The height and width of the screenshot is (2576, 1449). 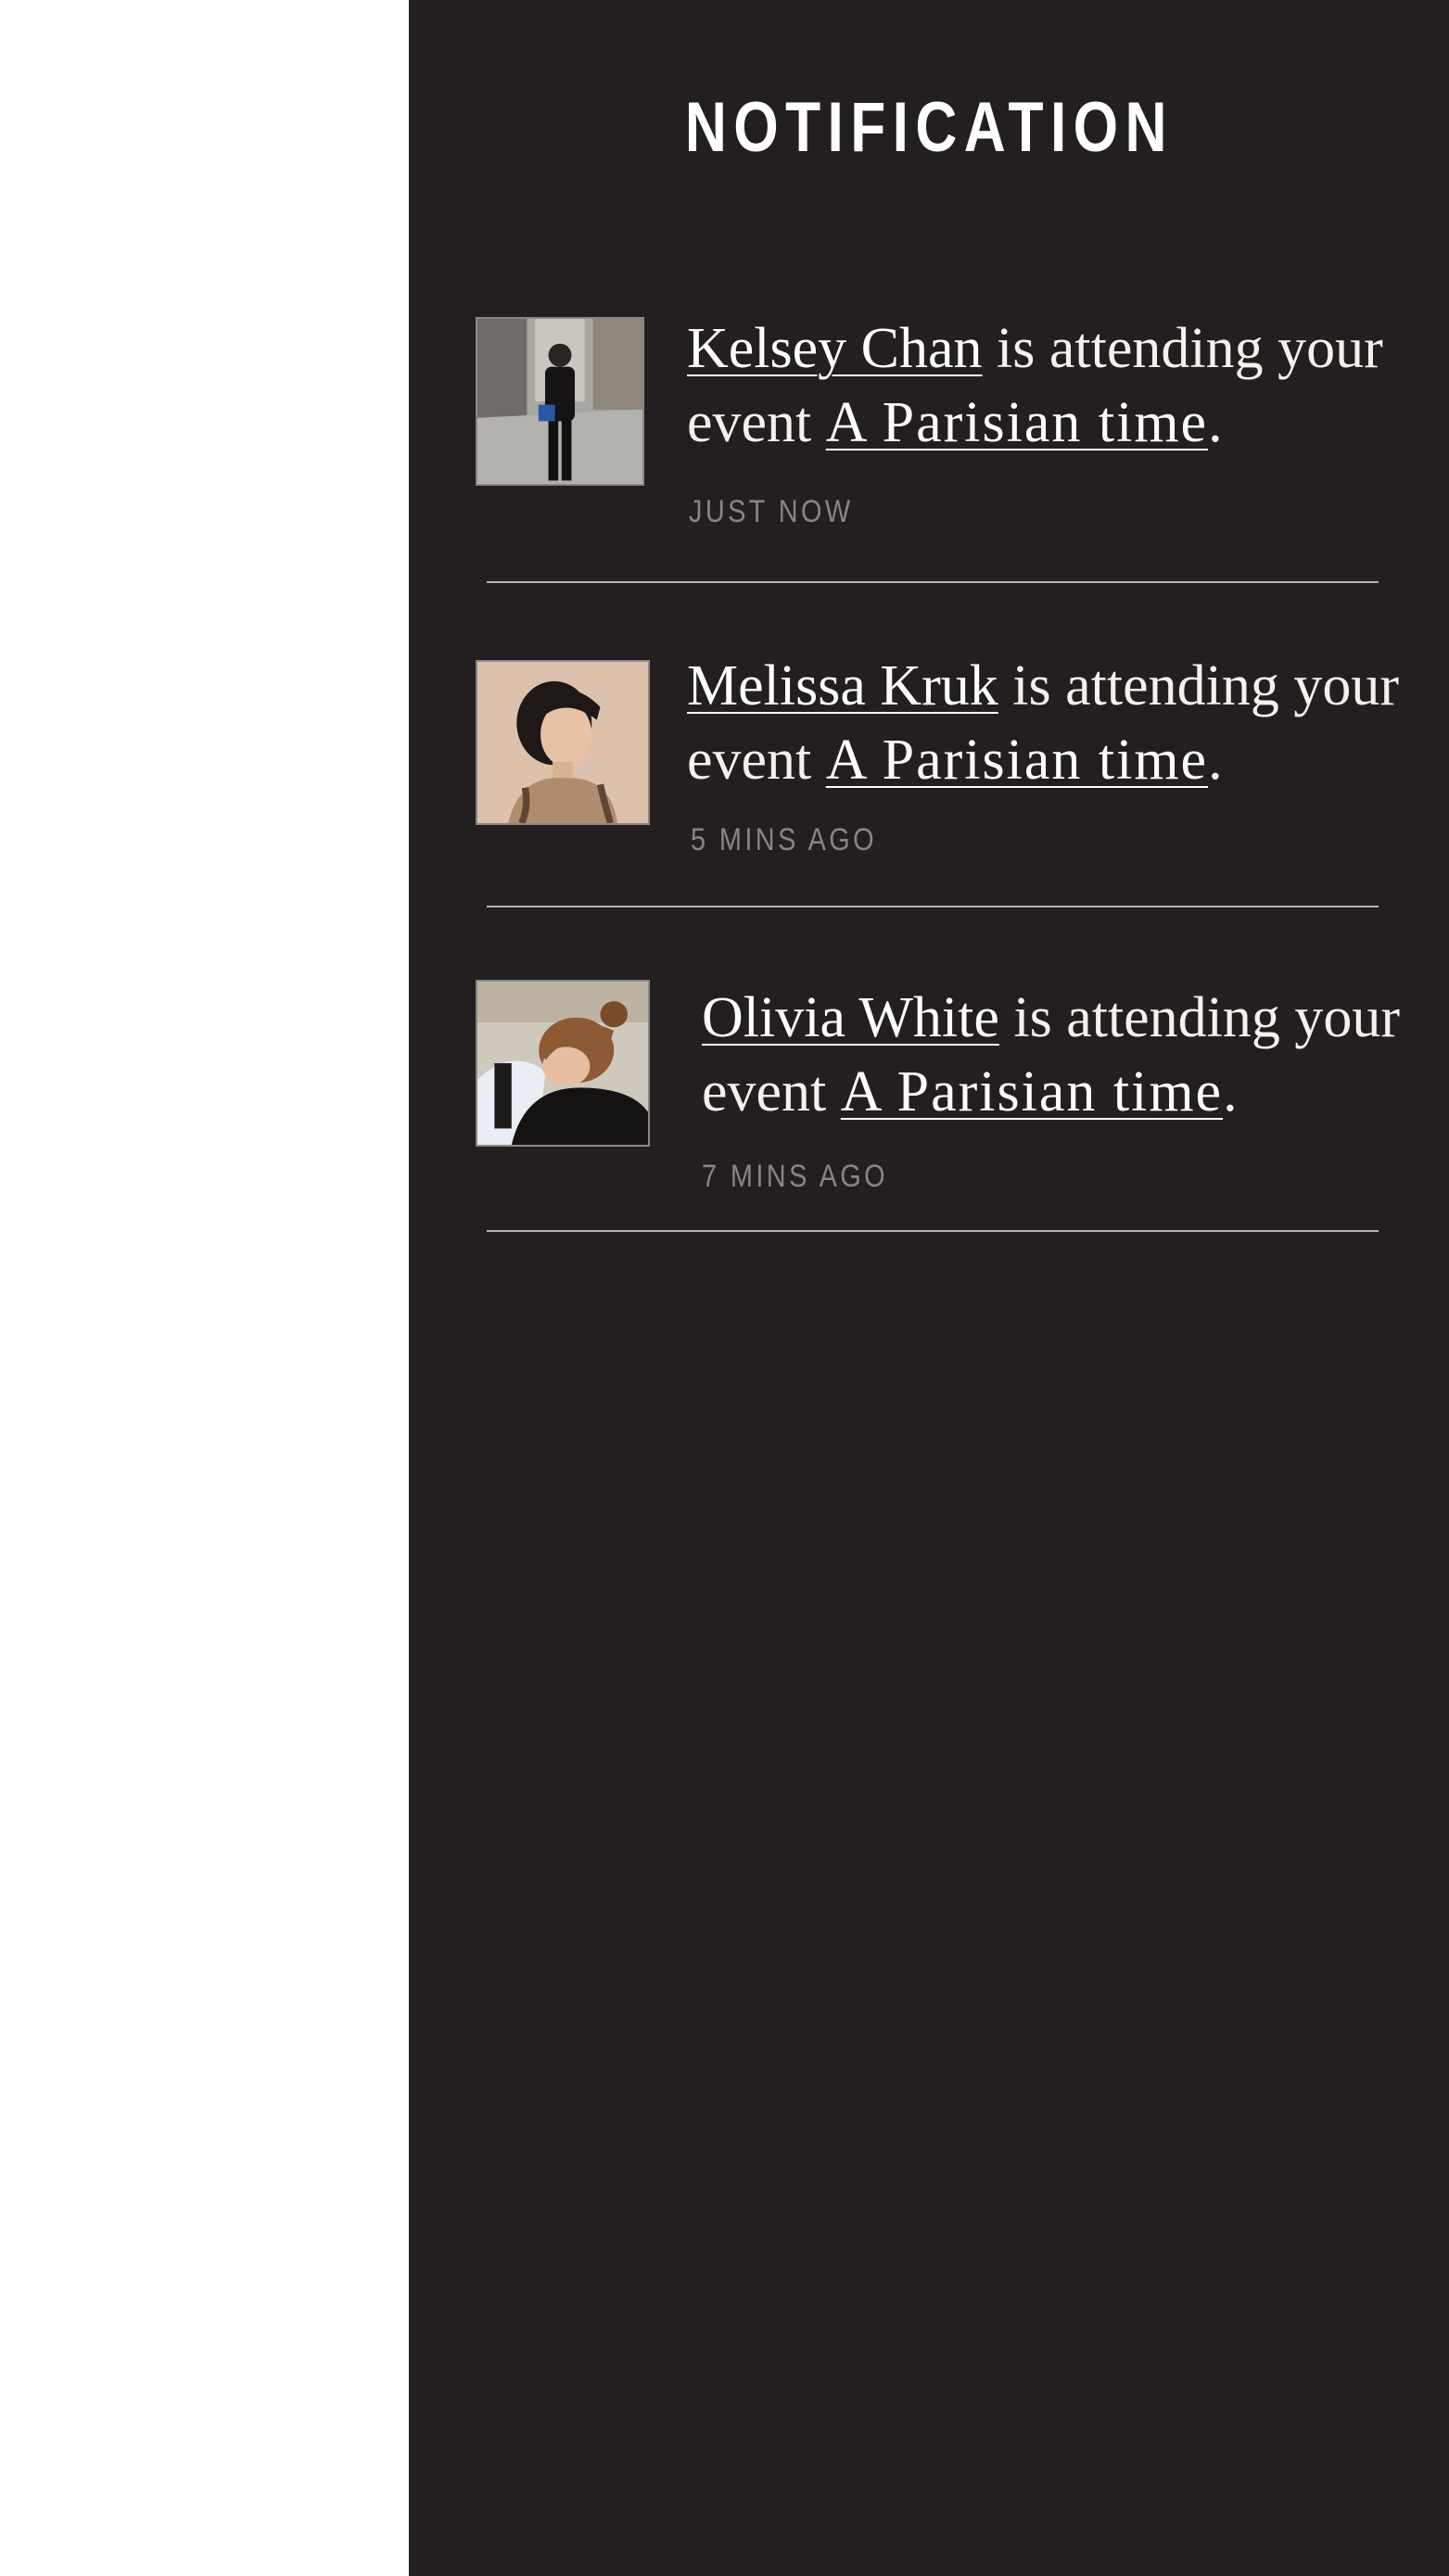 I want to click on user-link: Kelsey Chan, so click(x=835, y=348).